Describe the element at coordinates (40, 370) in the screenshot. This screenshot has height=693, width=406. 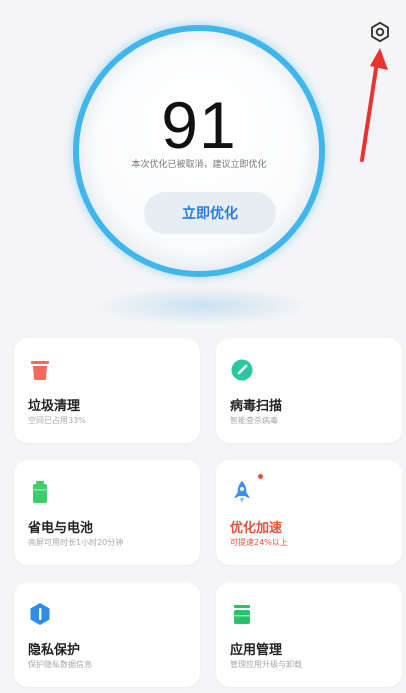
I see `trash-icon` at that location.